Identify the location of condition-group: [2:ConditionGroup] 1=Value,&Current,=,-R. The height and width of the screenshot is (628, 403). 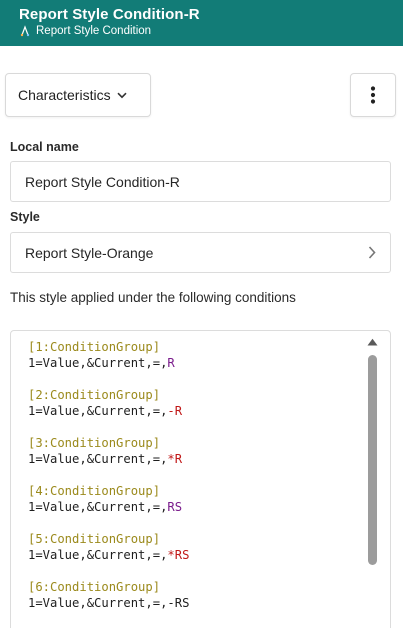
(108, 403).